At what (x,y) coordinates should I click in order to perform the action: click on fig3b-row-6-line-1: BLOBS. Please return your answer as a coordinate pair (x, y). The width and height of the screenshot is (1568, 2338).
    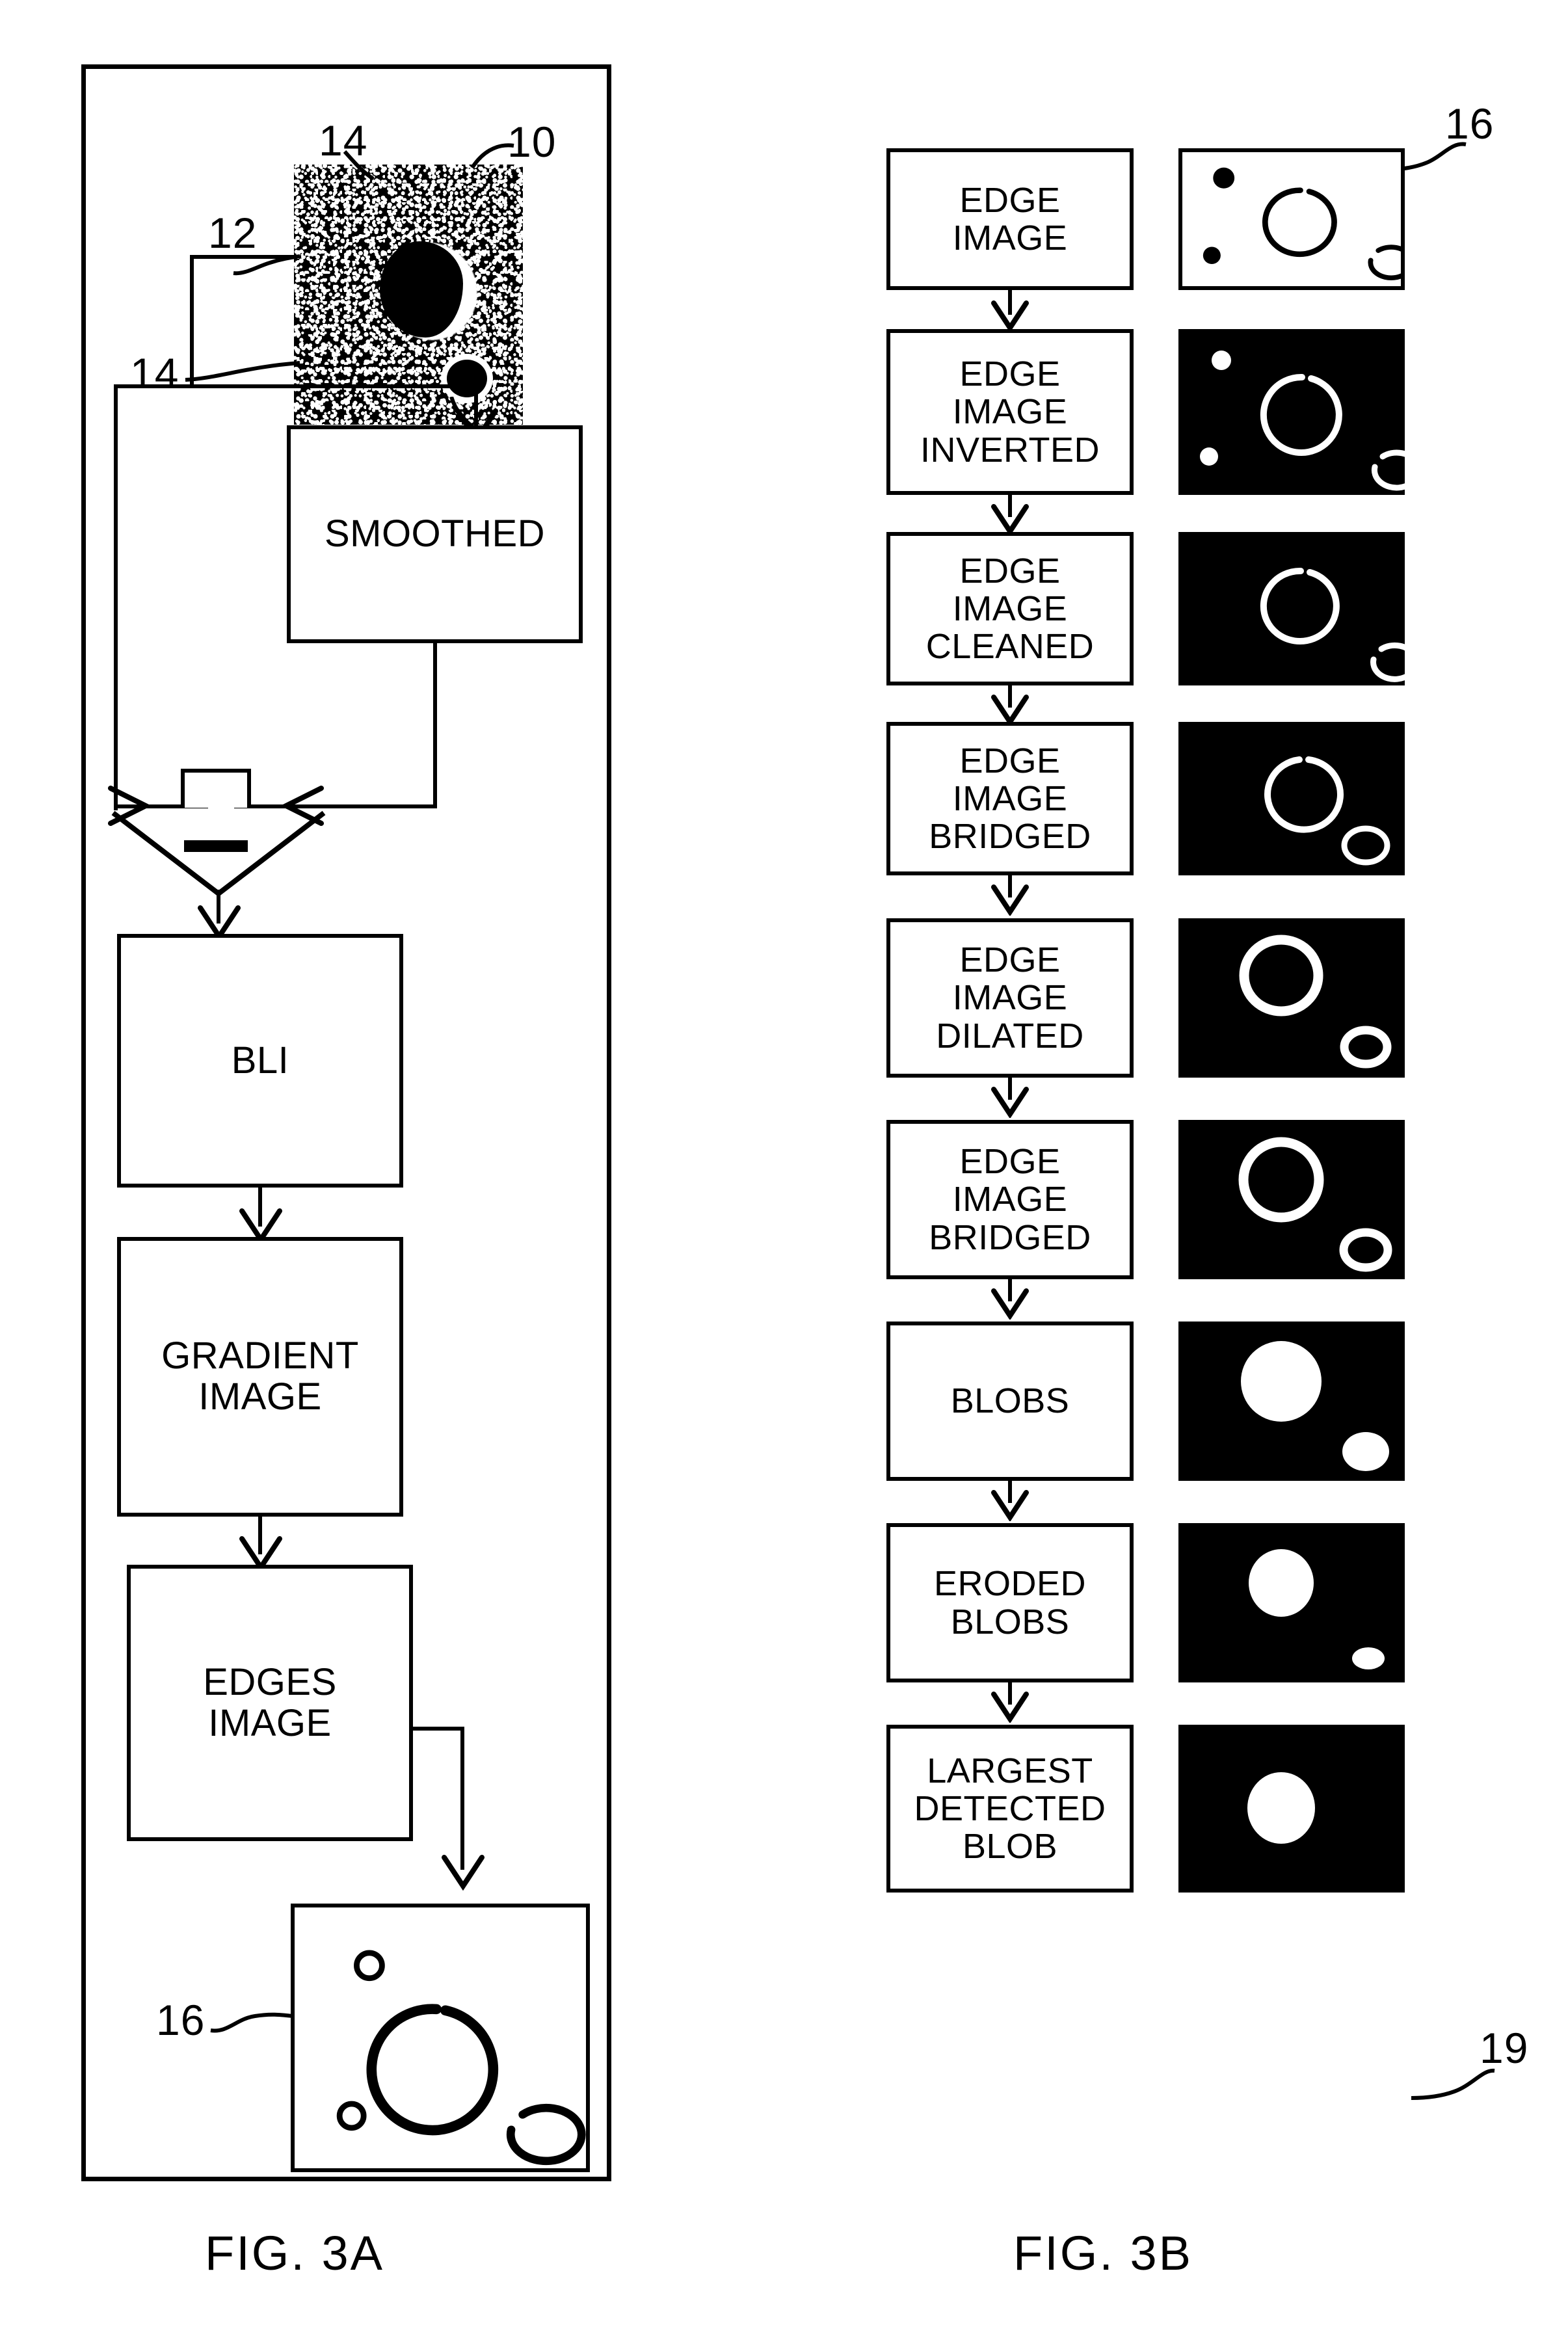
    Looking at the image, I should click on (1010, 1401).